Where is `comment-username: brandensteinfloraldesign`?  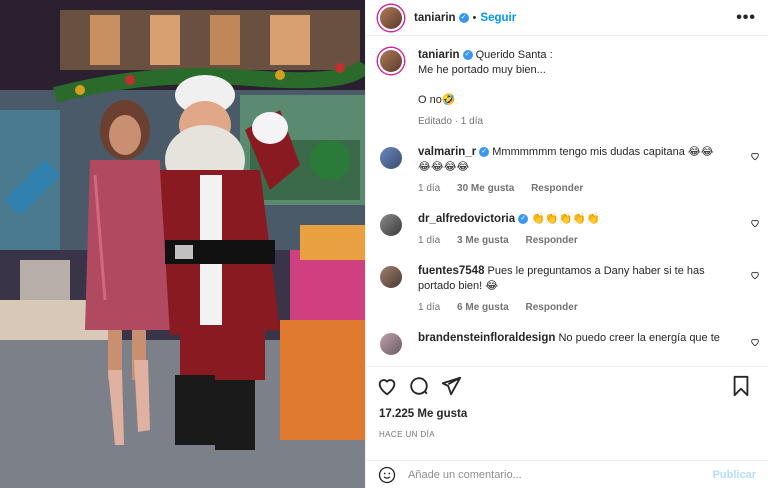 comment-username: brandensteinfloraldesign is located at coordinates (486, 338).